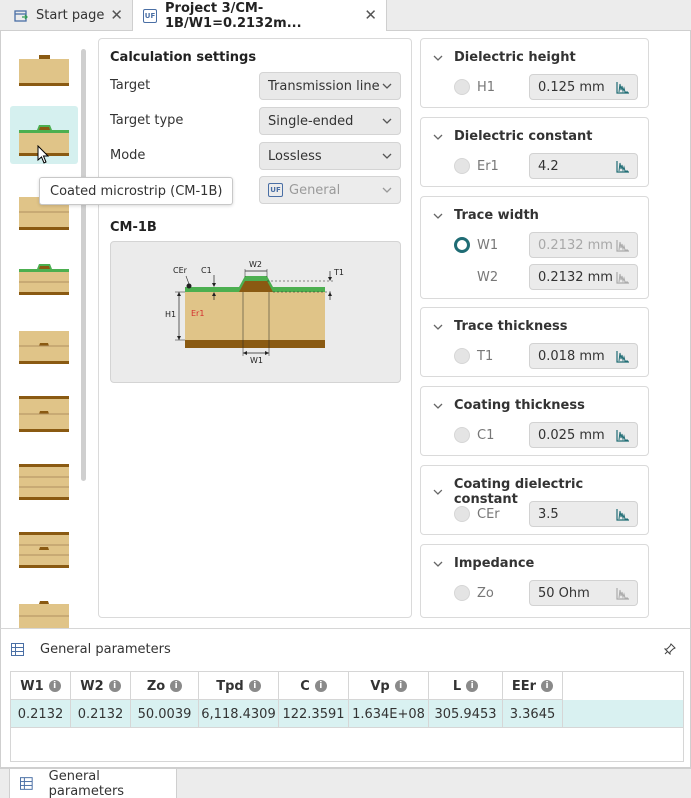 This screenshot has height=798, width=691. I want to click on table-cell: 1.634E+08, so click(389, 714).